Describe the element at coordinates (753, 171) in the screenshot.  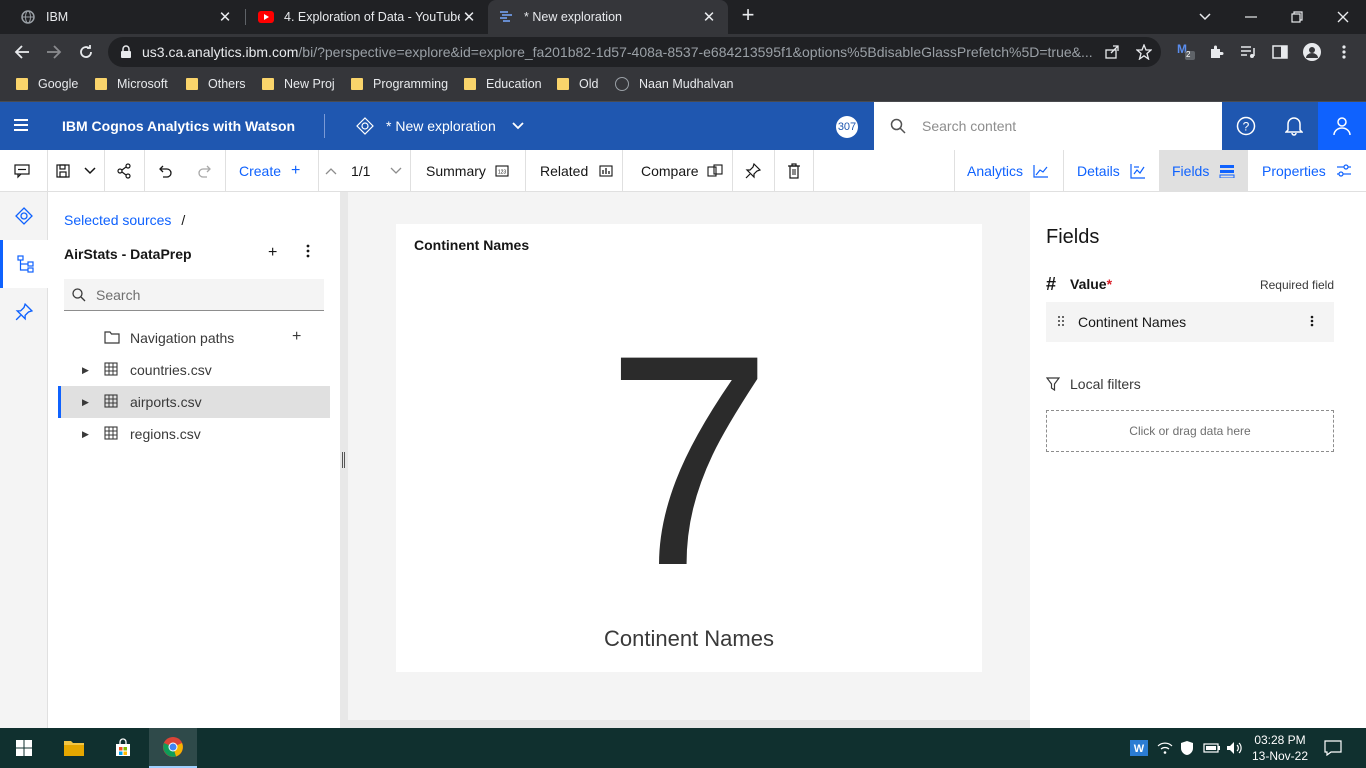
I see `pin-icon` at that location.